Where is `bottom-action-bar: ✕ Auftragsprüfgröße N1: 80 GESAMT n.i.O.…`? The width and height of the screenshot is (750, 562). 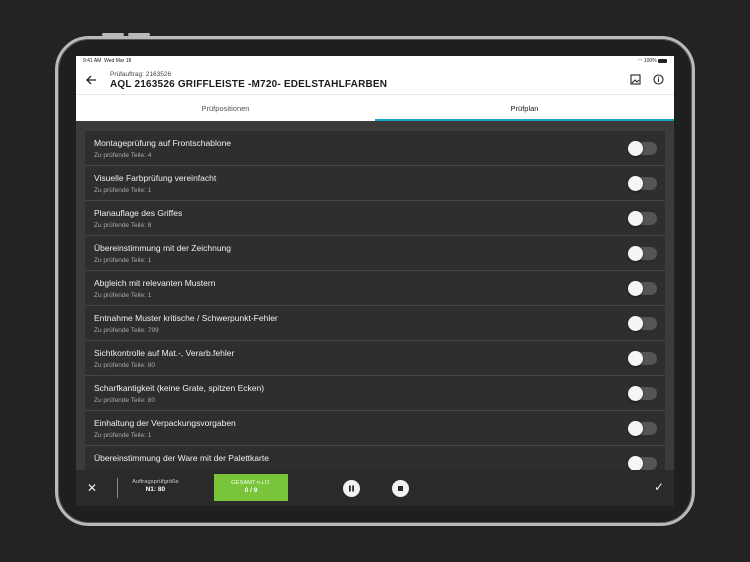
bottom-action-bar: ✕ Auftragsprüfgröße N1: 80 GESAMT n.i.O.… is located at coordinates (375, 488).